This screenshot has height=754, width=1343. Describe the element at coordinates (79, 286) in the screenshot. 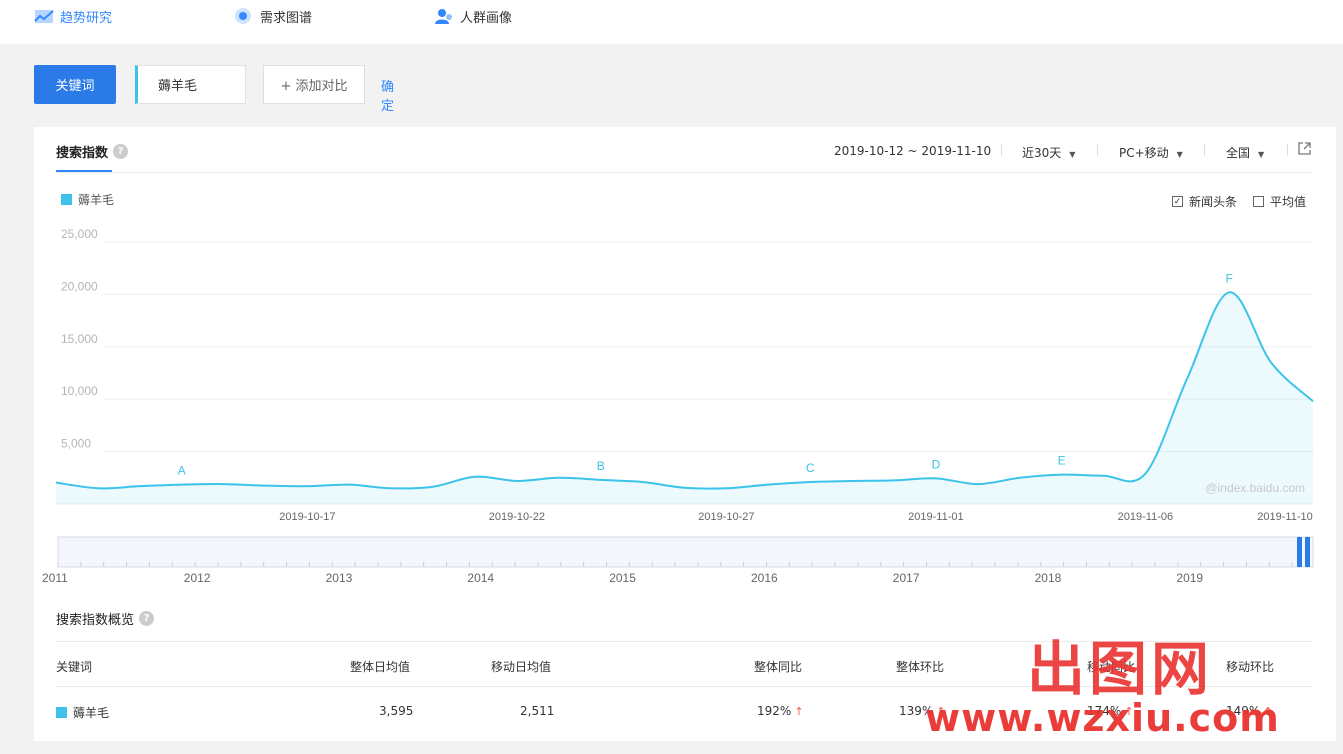

I see `y-tick-label: 20,000` at that location.